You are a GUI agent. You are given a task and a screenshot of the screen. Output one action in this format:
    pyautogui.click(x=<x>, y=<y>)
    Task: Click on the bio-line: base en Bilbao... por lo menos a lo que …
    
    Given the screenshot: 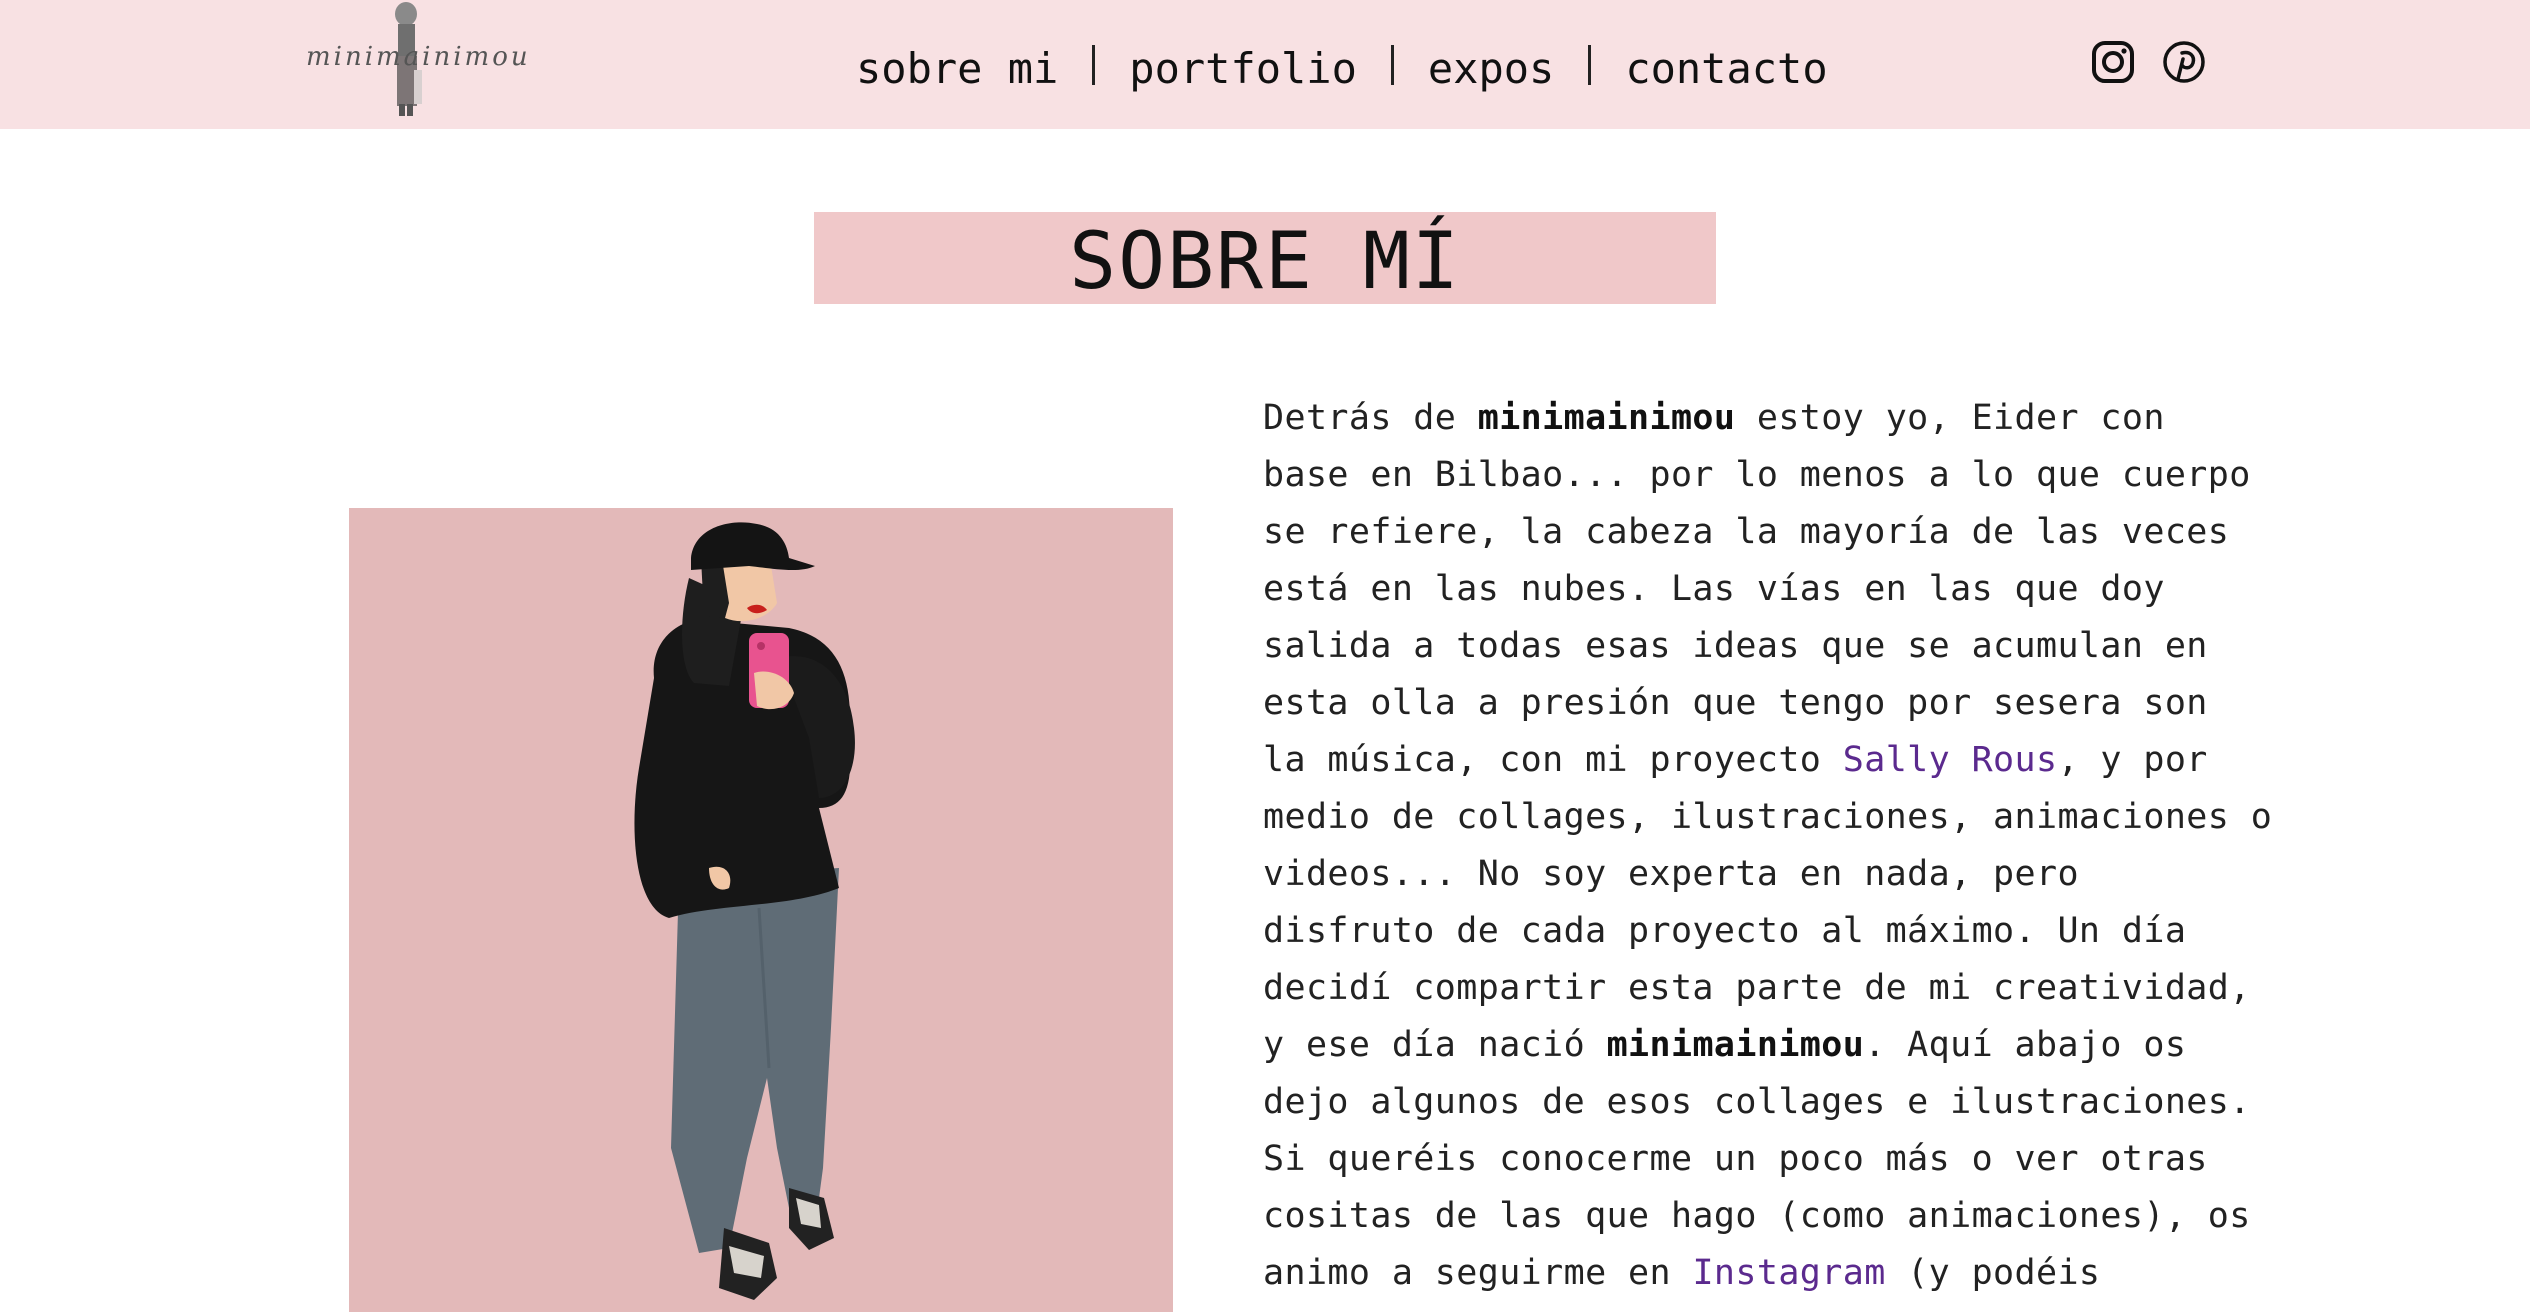 What is the action you would take?
    pyautogui.click(x=1757, y=475)
    